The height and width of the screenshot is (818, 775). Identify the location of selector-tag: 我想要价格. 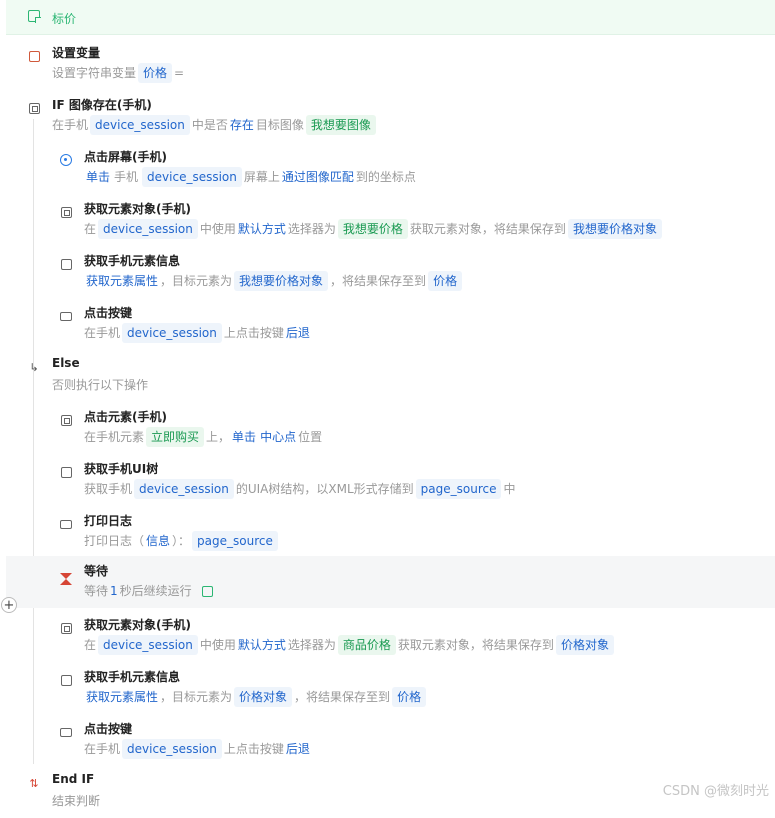
(372, 229).